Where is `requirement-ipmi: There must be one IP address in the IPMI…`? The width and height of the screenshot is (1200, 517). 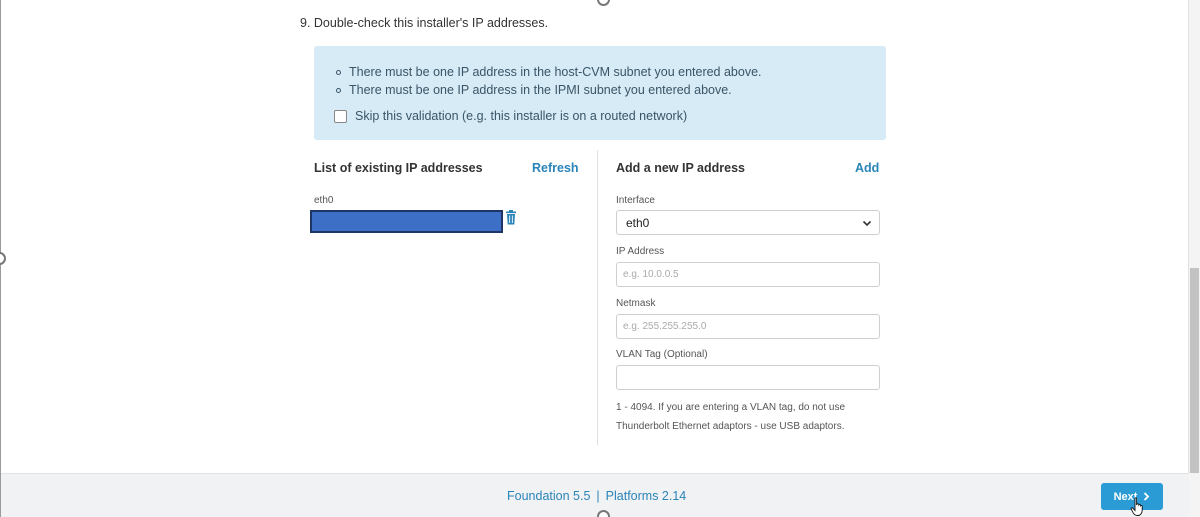
requirement-ipmi: There must be one IP address in the IPMI… is located at coordinates (549, 90).